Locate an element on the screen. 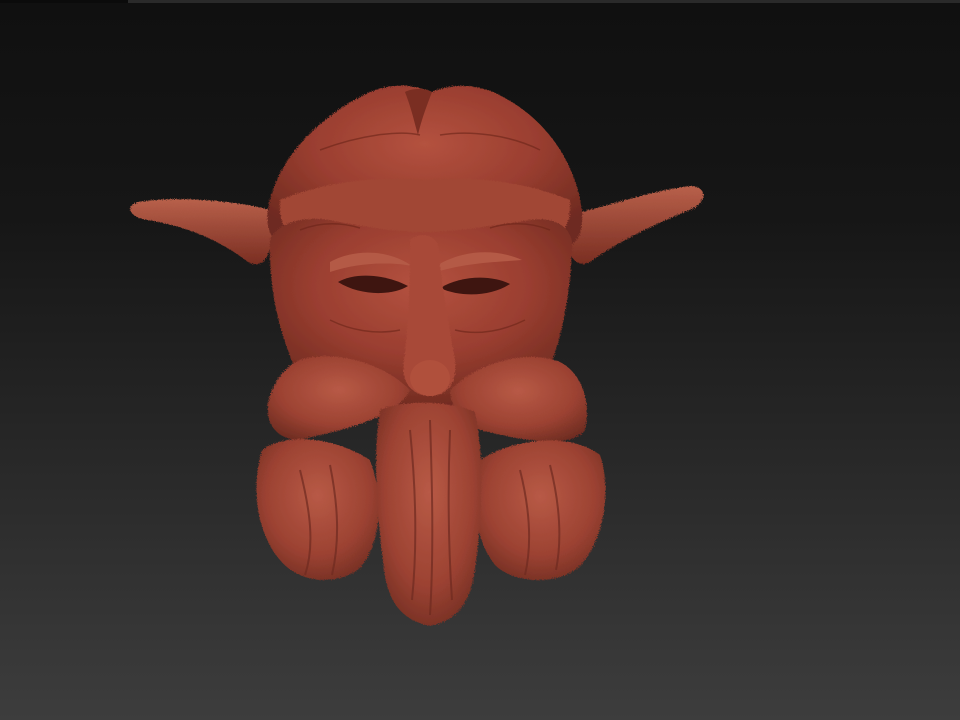  nose-tip is located at coordinates (430, 378).